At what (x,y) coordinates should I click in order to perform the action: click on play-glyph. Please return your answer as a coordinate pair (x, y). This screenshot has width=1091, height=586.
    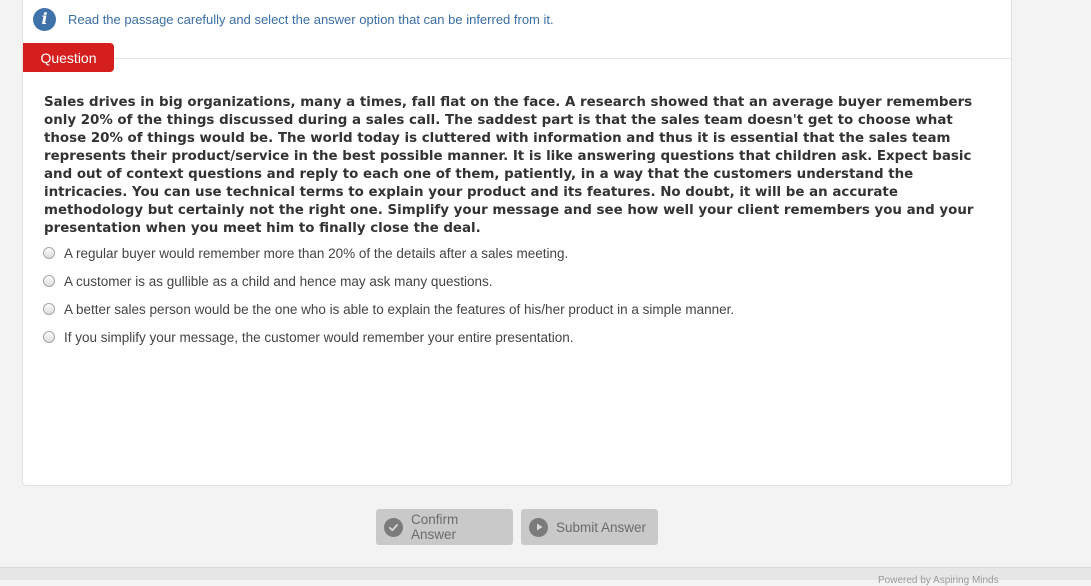
    Looking at the image, I should click on (539, 527).